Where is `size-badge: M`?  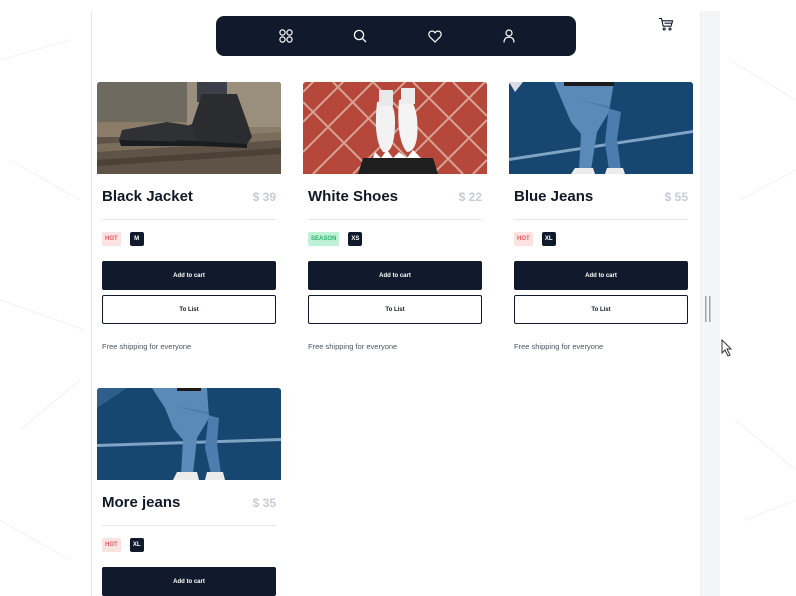
size-badge: M is located at coordinates (136, 239).